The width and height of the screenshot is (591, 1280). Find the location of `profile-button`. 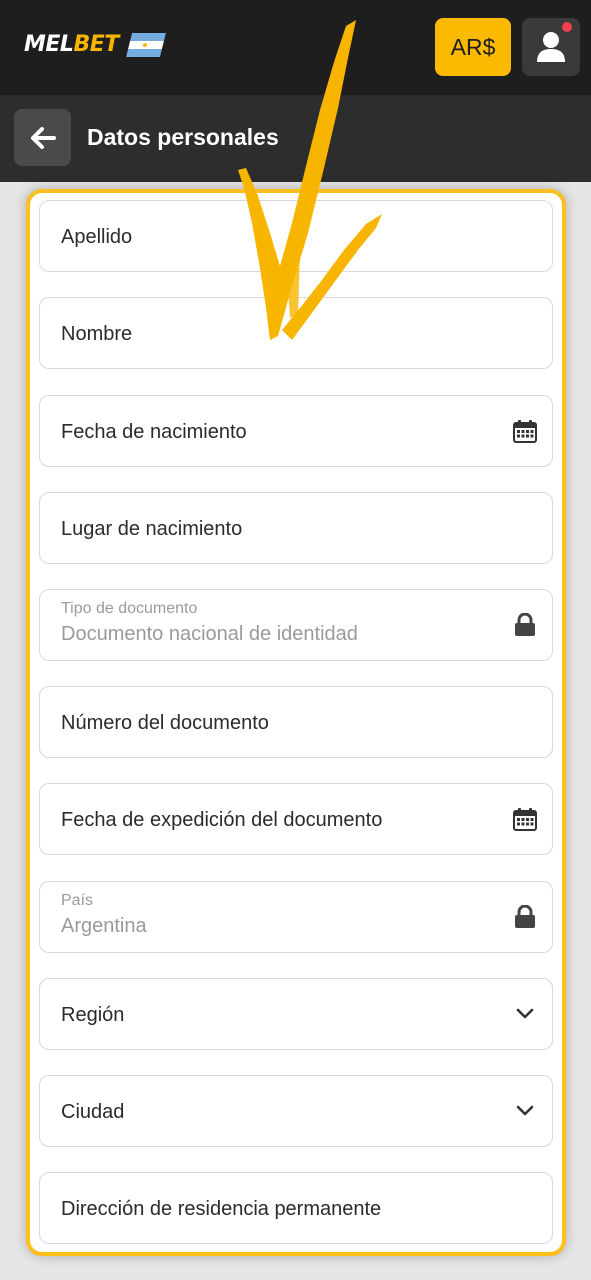

profile-button is located at coordinates (551, 47).